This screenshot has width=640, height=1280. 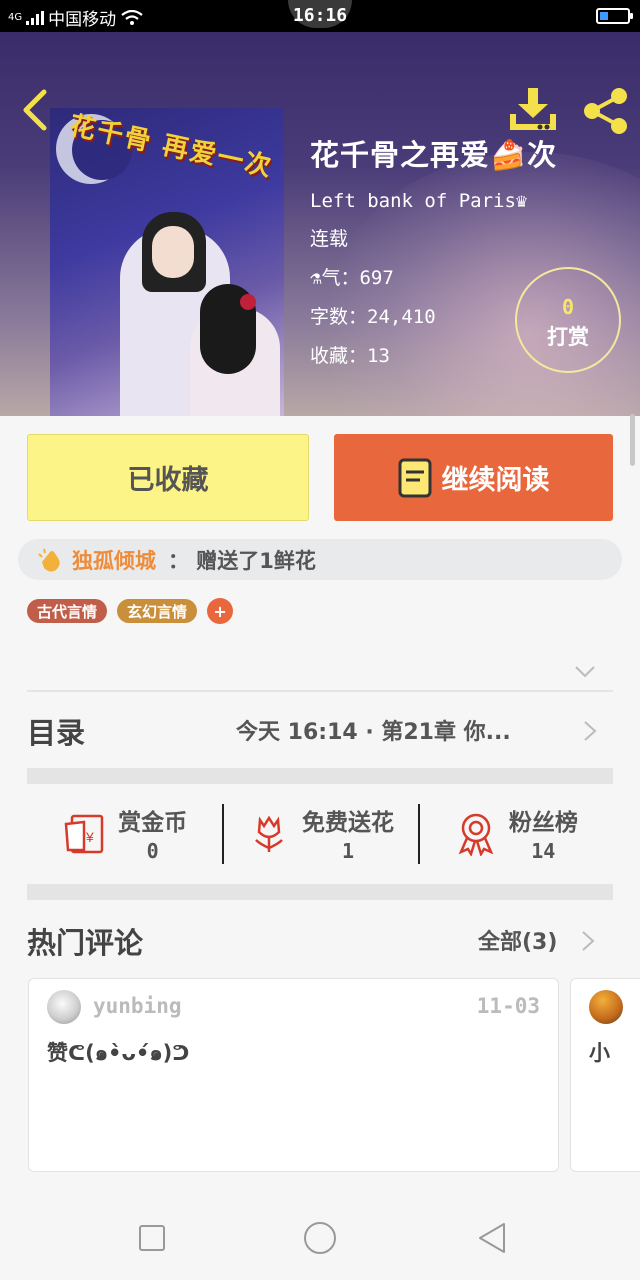 I want to click on hot-comments-title: 热门评论, so click(x=85, y=943).